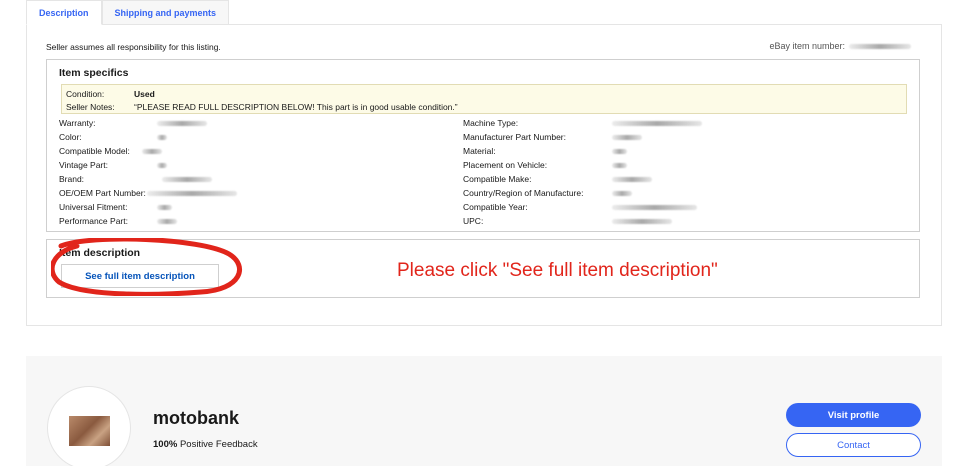 This screenshot has height=466, width=960. What do you see at coordinates (64, 12) in the screenshot?
I see `tab-description: Description` at bounding box center [64, 12].